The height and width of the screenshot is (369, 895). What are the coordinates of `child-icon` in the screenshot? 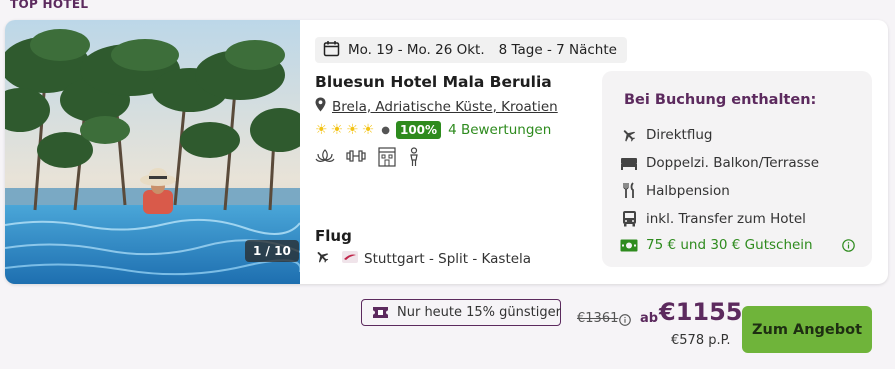 It's located at (414, 157).